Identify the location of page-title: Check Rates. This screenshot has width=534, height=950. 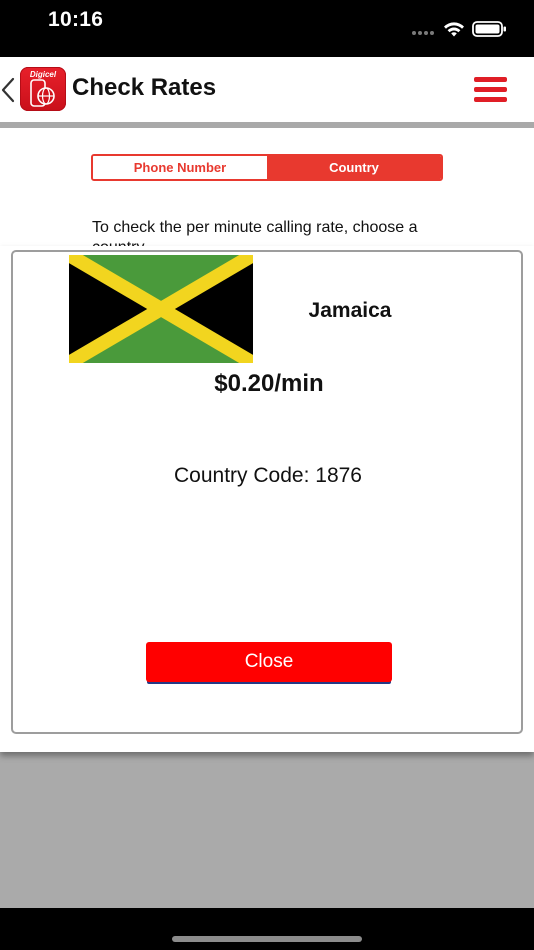
(144, 87).